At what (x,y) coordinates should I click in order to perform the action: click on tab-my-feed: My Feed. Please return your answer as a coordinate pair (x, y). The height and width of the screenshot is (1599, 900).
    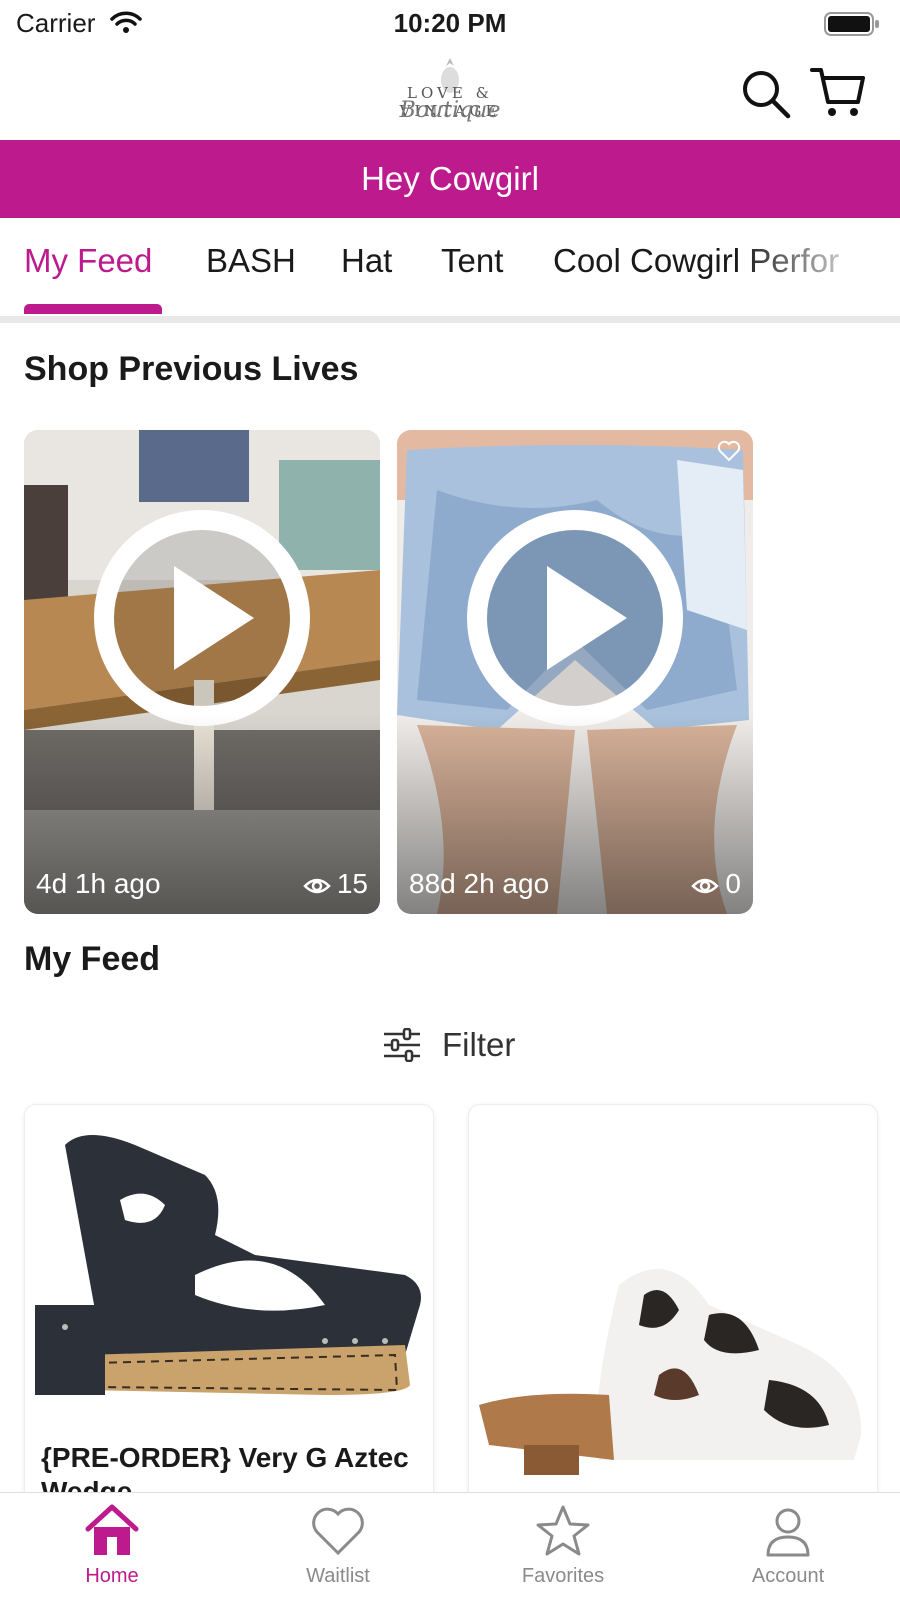
    Looking at the image, I should click on (88, 261).